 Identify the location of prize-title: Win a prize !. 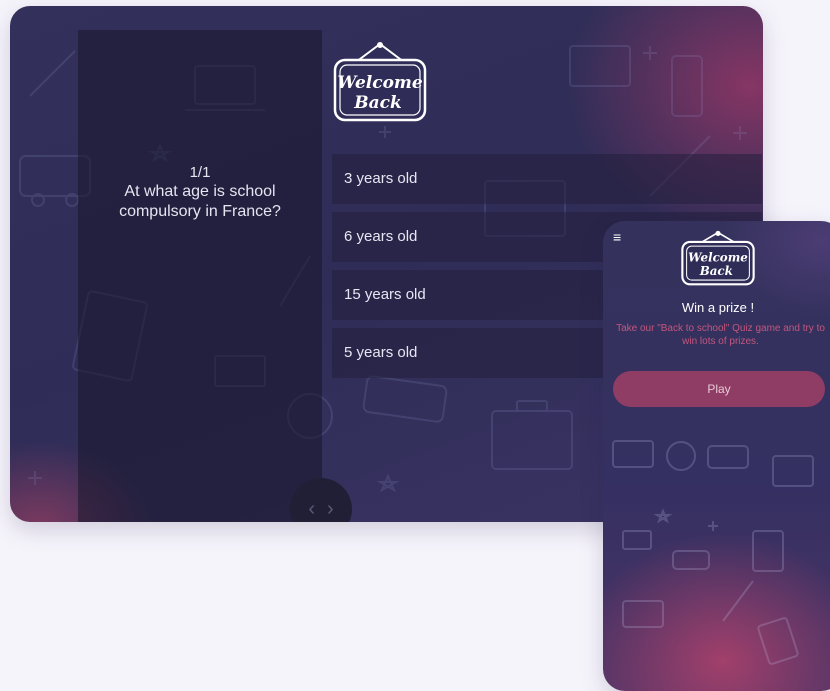
(718, 307).